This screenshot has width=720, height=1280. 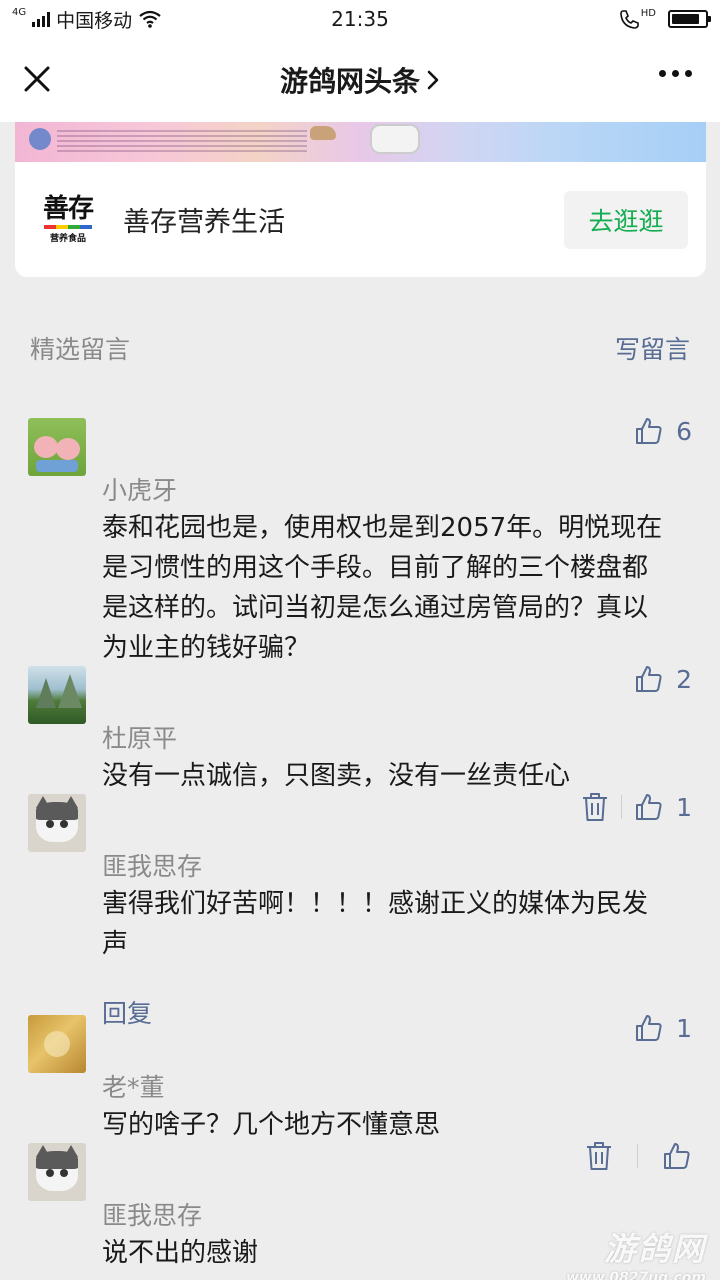 I want to click on comment-item: 老*董 写的啥子？几个地方不懂意思 1, so click(x=360, y=1079).